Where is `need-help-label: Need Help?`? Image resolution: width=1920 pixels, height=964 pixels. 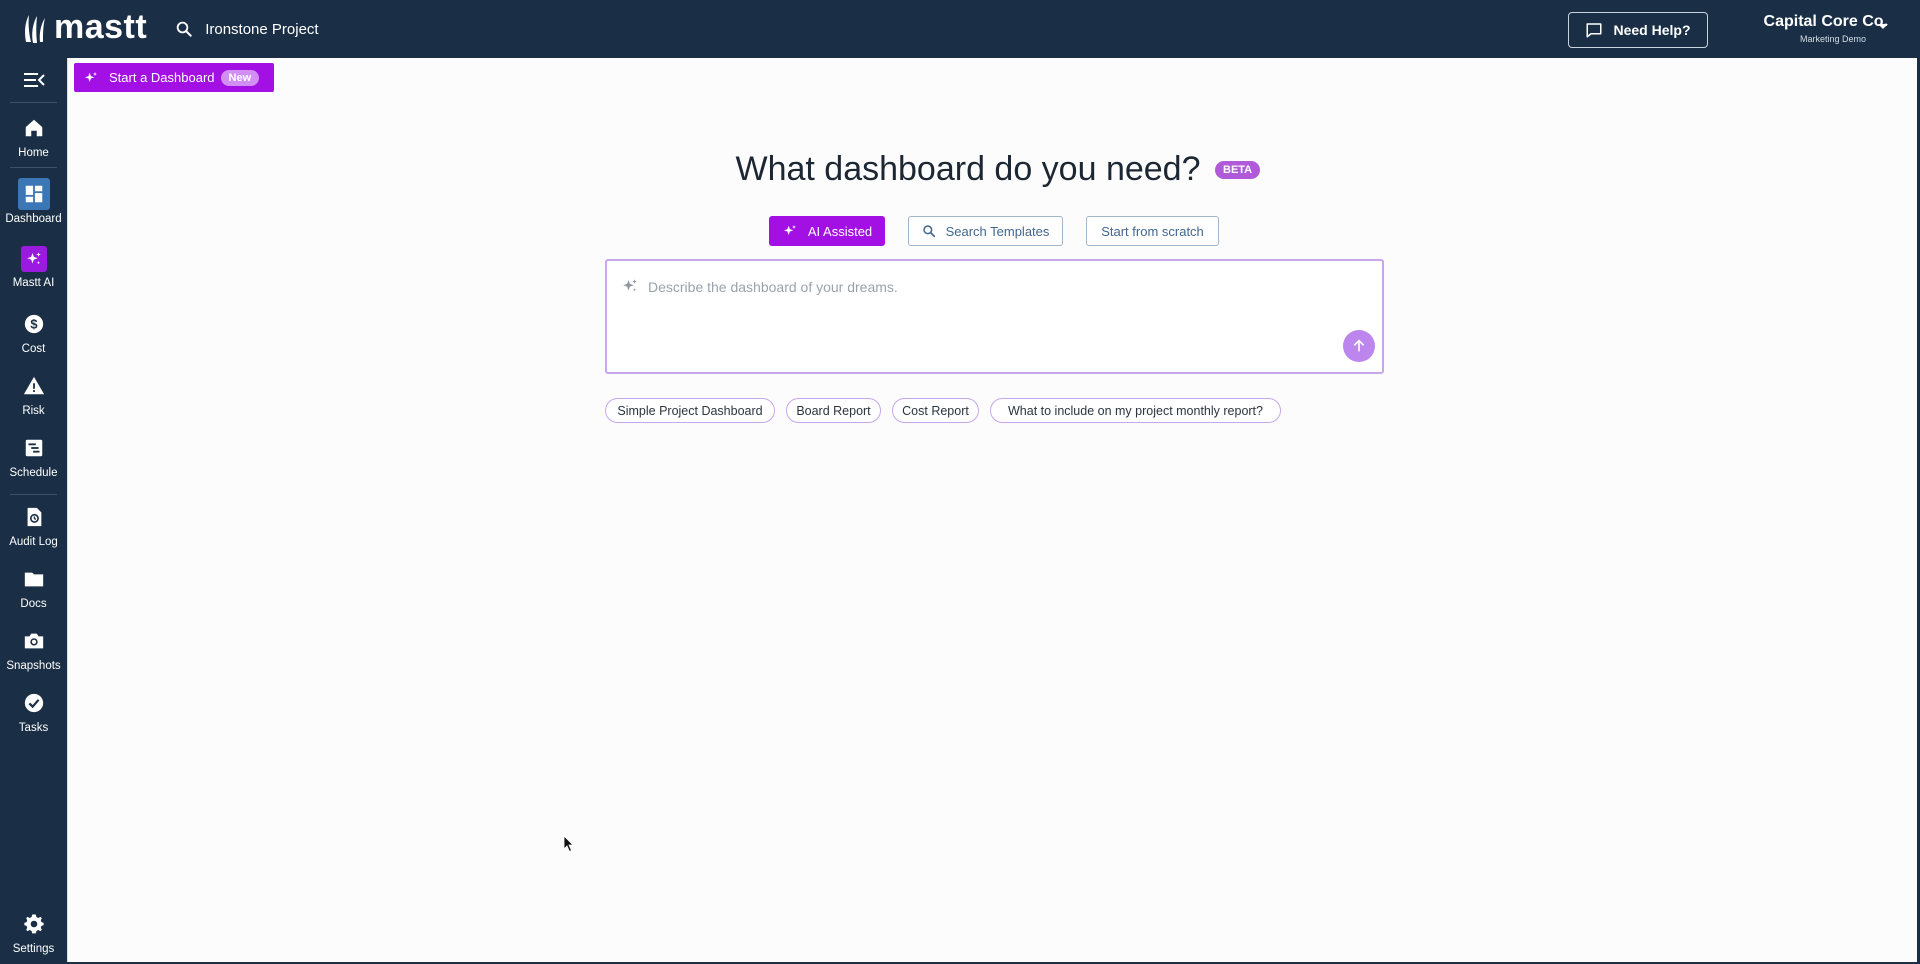
need-help-label: Need Help? is located at coordinates (1652, 30).